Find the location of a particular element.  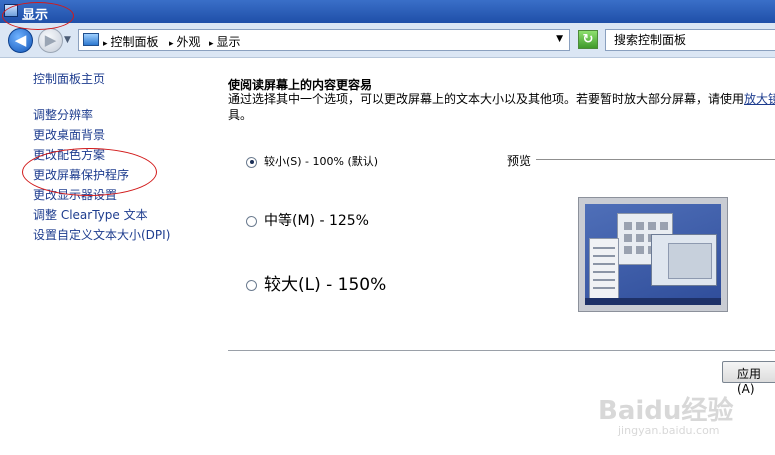

breadcrumb-item-control-panel: ▸ 控制面板 is located at coordinates (131, 41).